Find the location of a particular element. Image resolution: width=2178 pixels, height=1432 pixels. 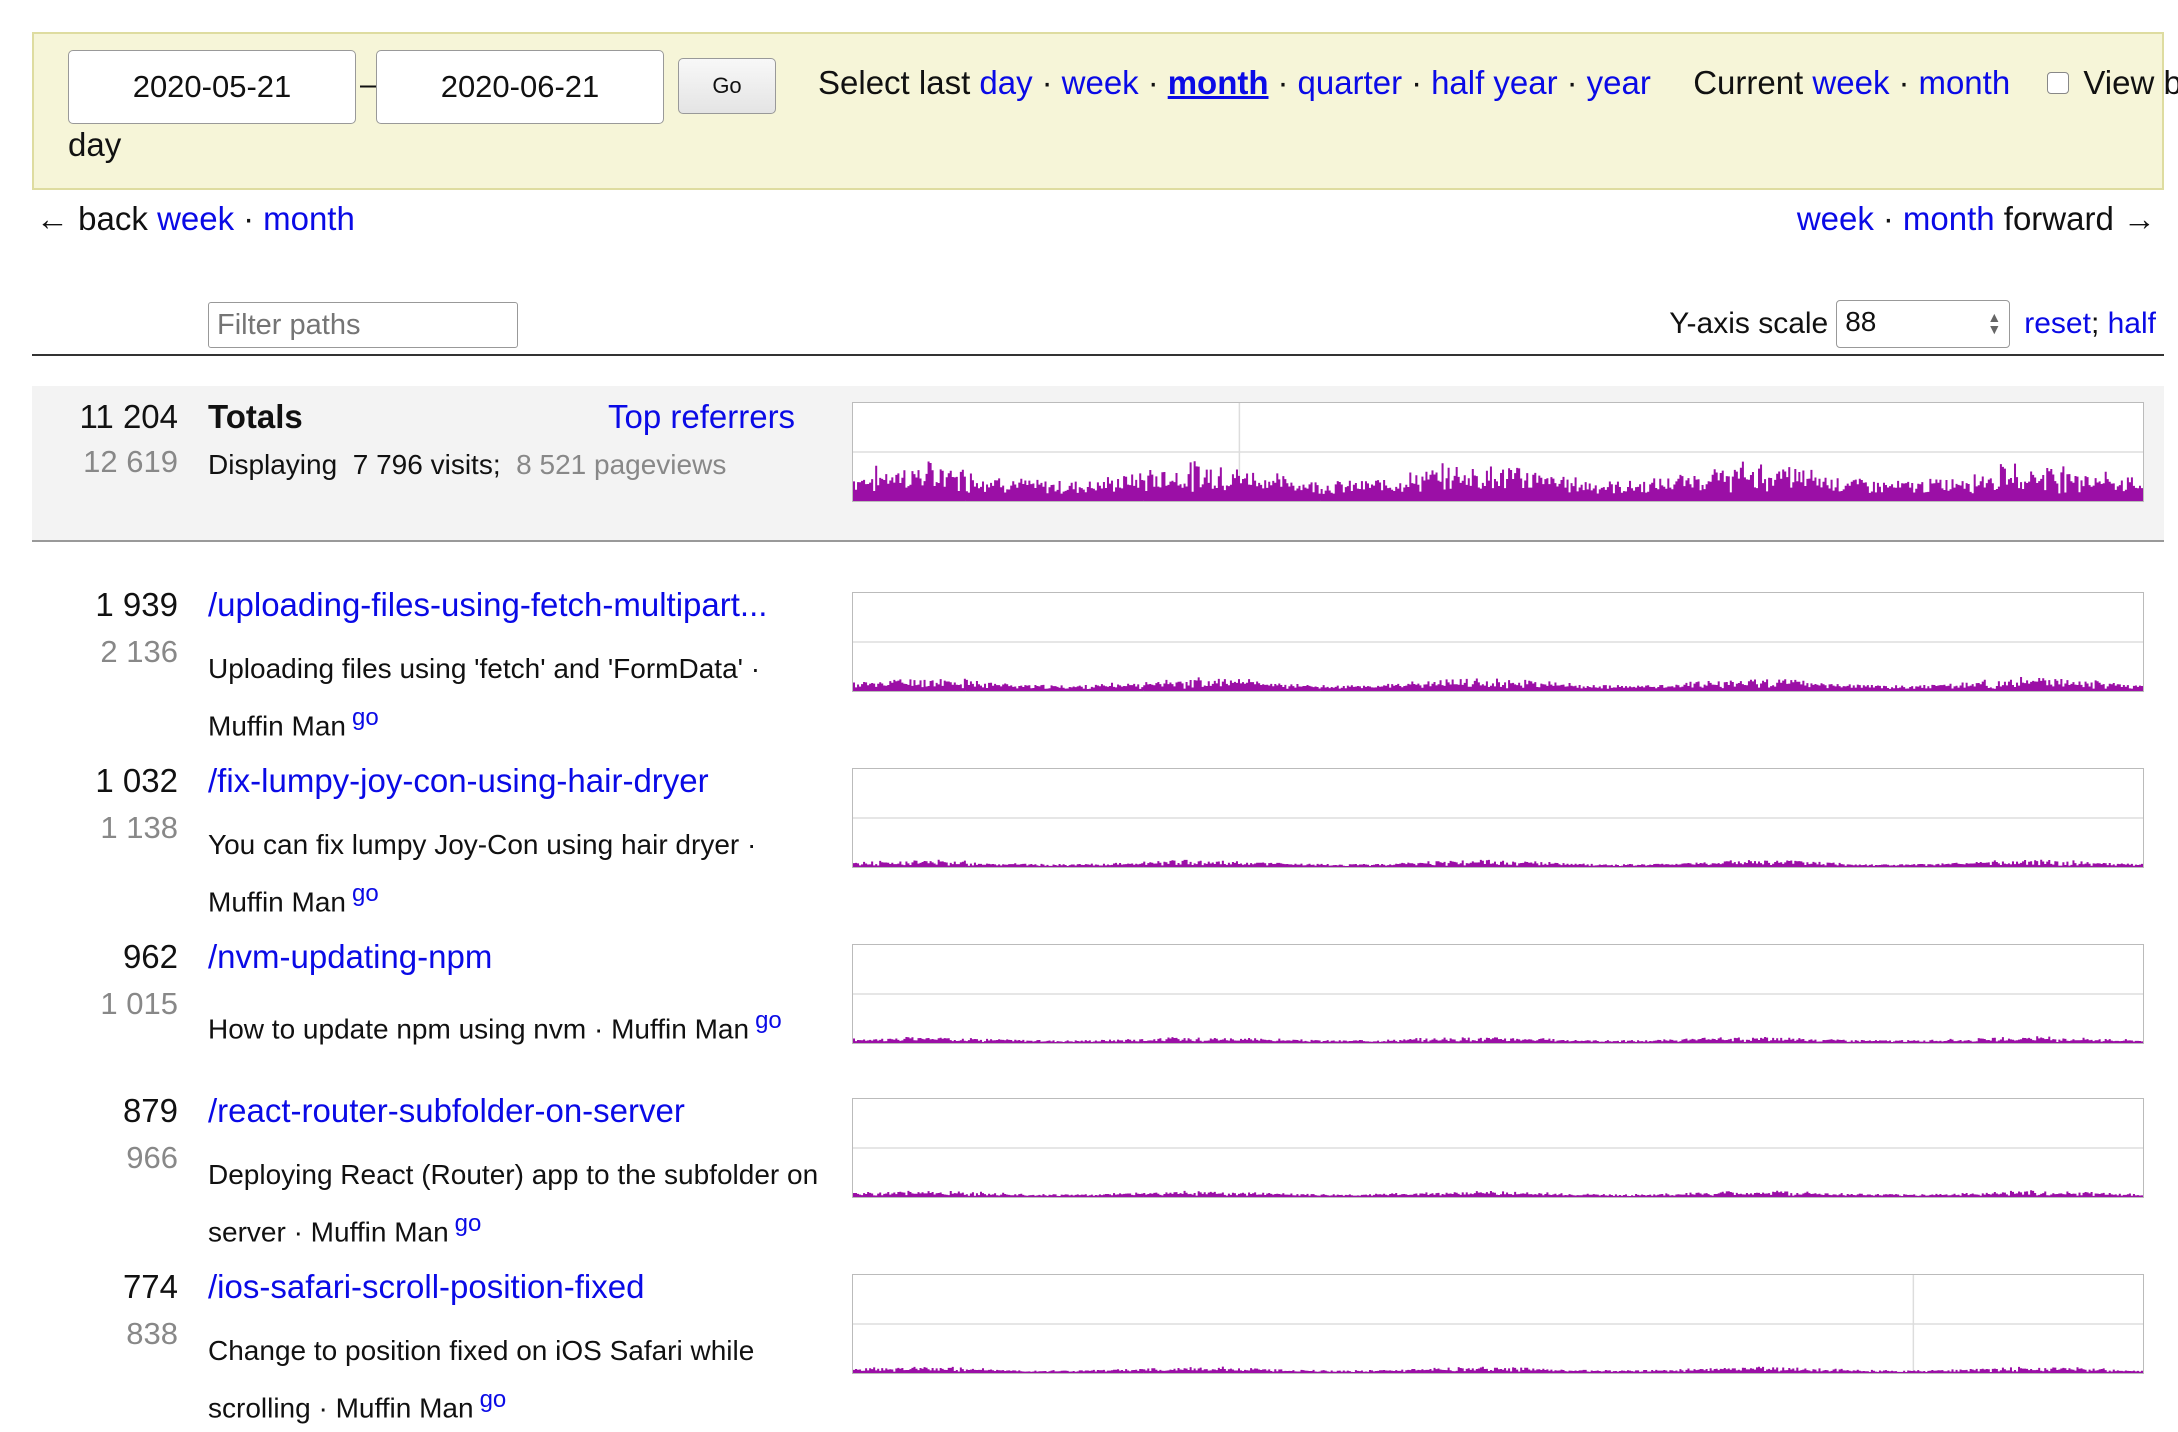

totals-sparkline is located at coordinates (1498, 452).